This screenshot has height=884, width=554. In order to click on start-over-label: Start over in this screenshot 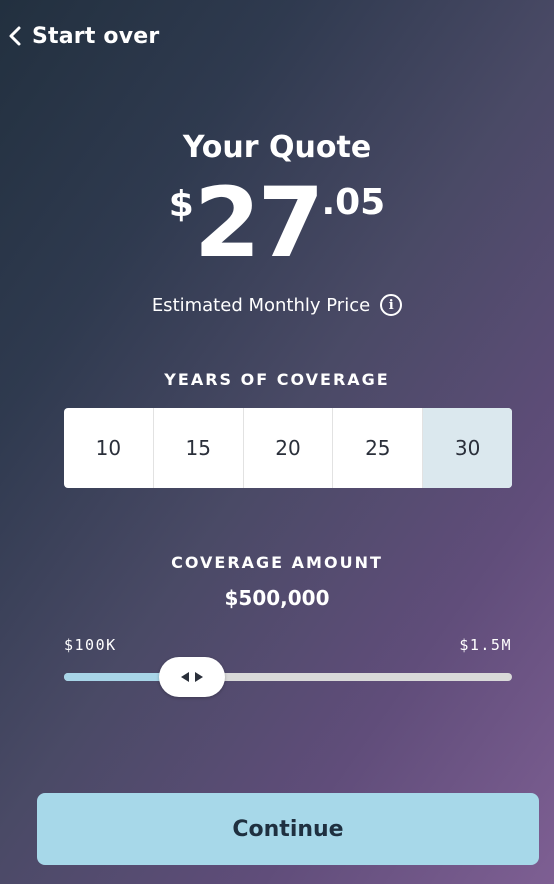, I will do `click(96, 36)`.